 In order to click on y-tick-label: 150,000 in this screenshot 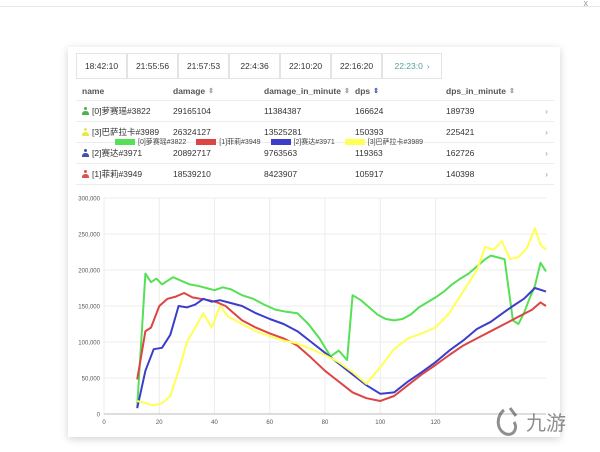, I will do `click(89, 308)`.